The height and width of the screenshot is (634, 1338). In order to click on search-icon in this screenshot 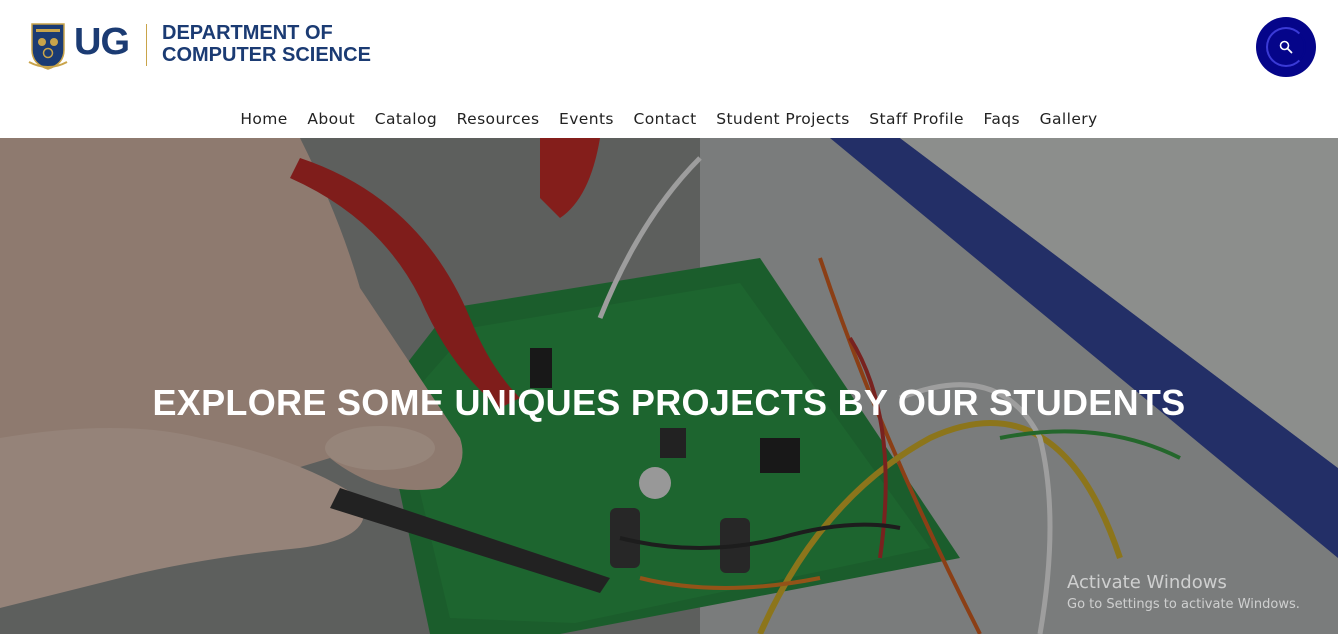, I will do `click(1286, 47)`.